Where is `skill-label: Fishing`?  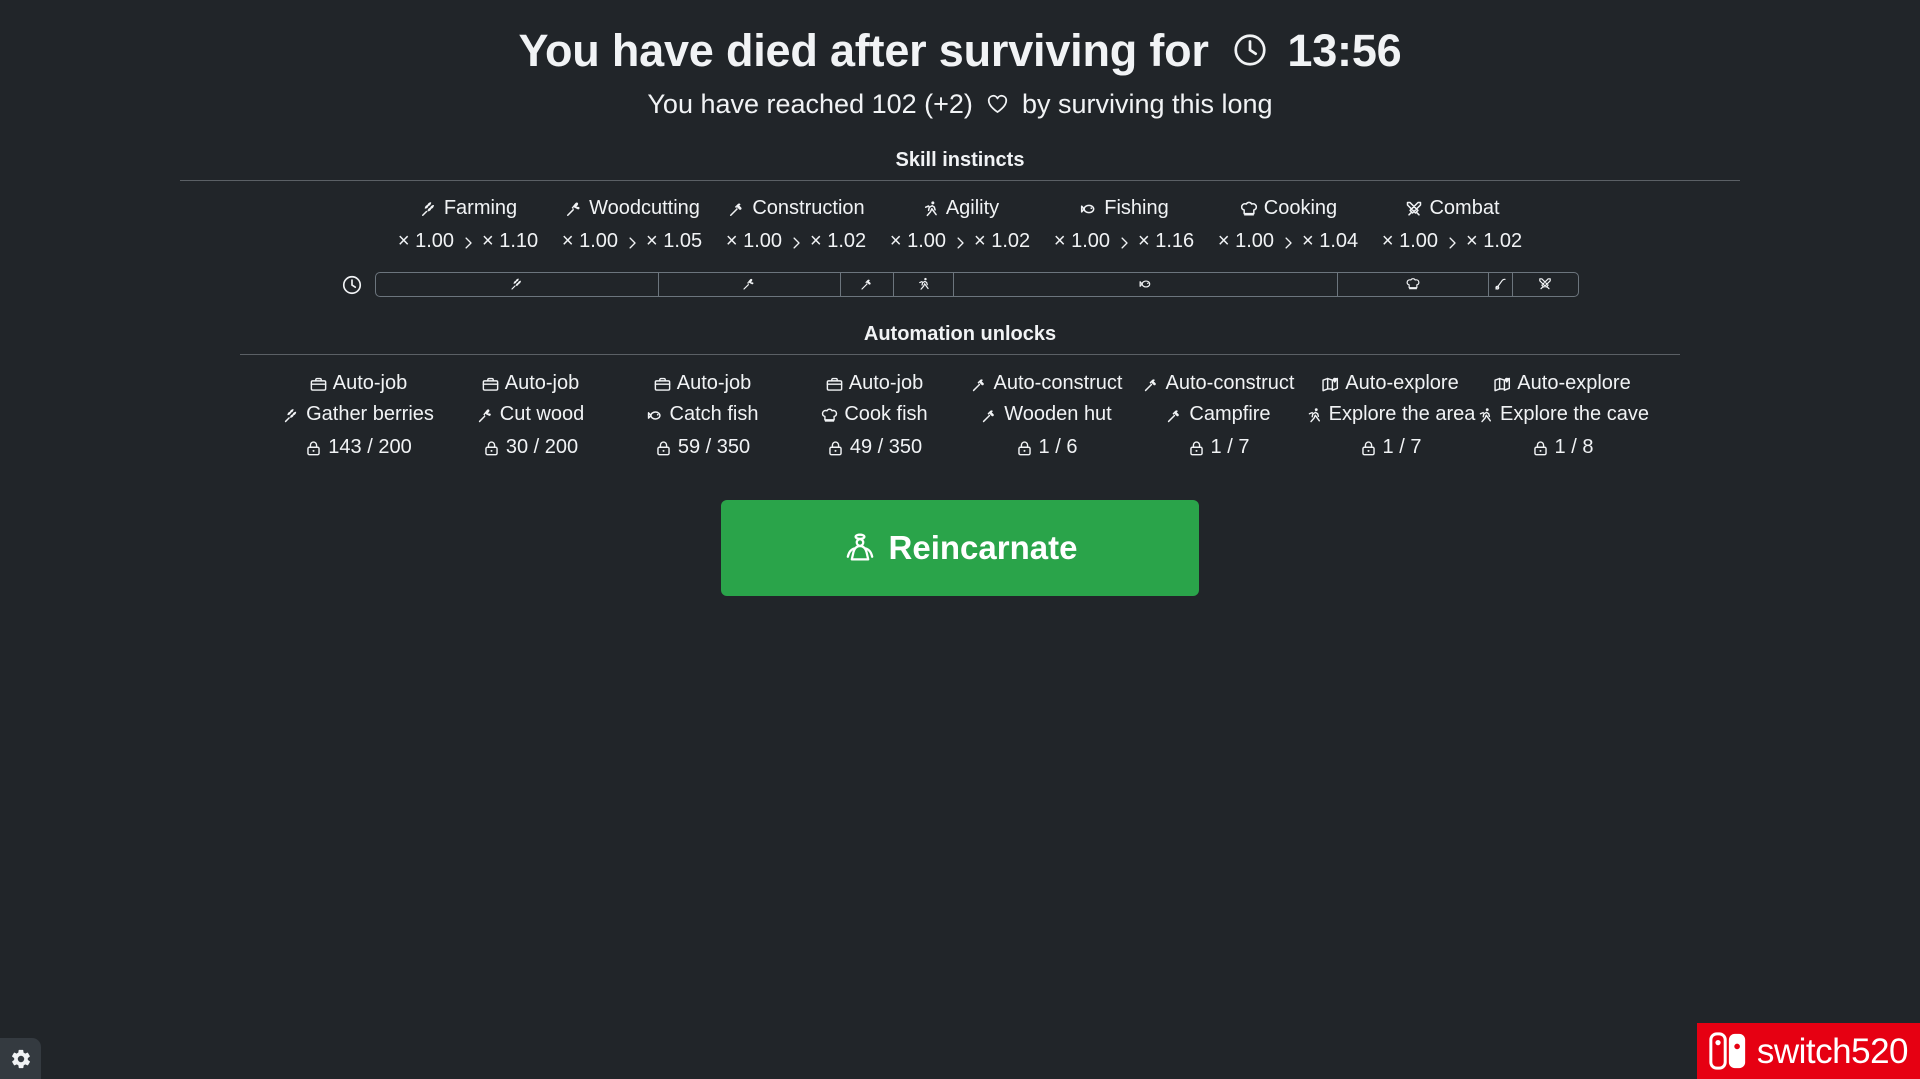 skill-label: Fishing is located at coordinates (1136, 208).